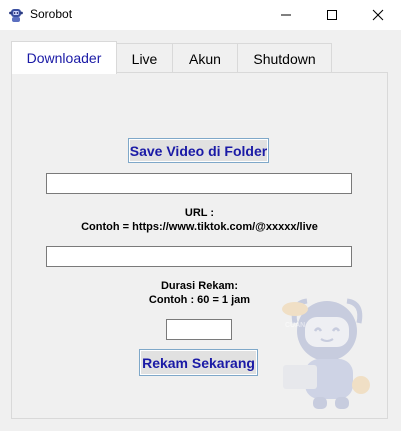 This screenshot has height=431, width=401. I want to click on maximize-icon, so click(332, 15).